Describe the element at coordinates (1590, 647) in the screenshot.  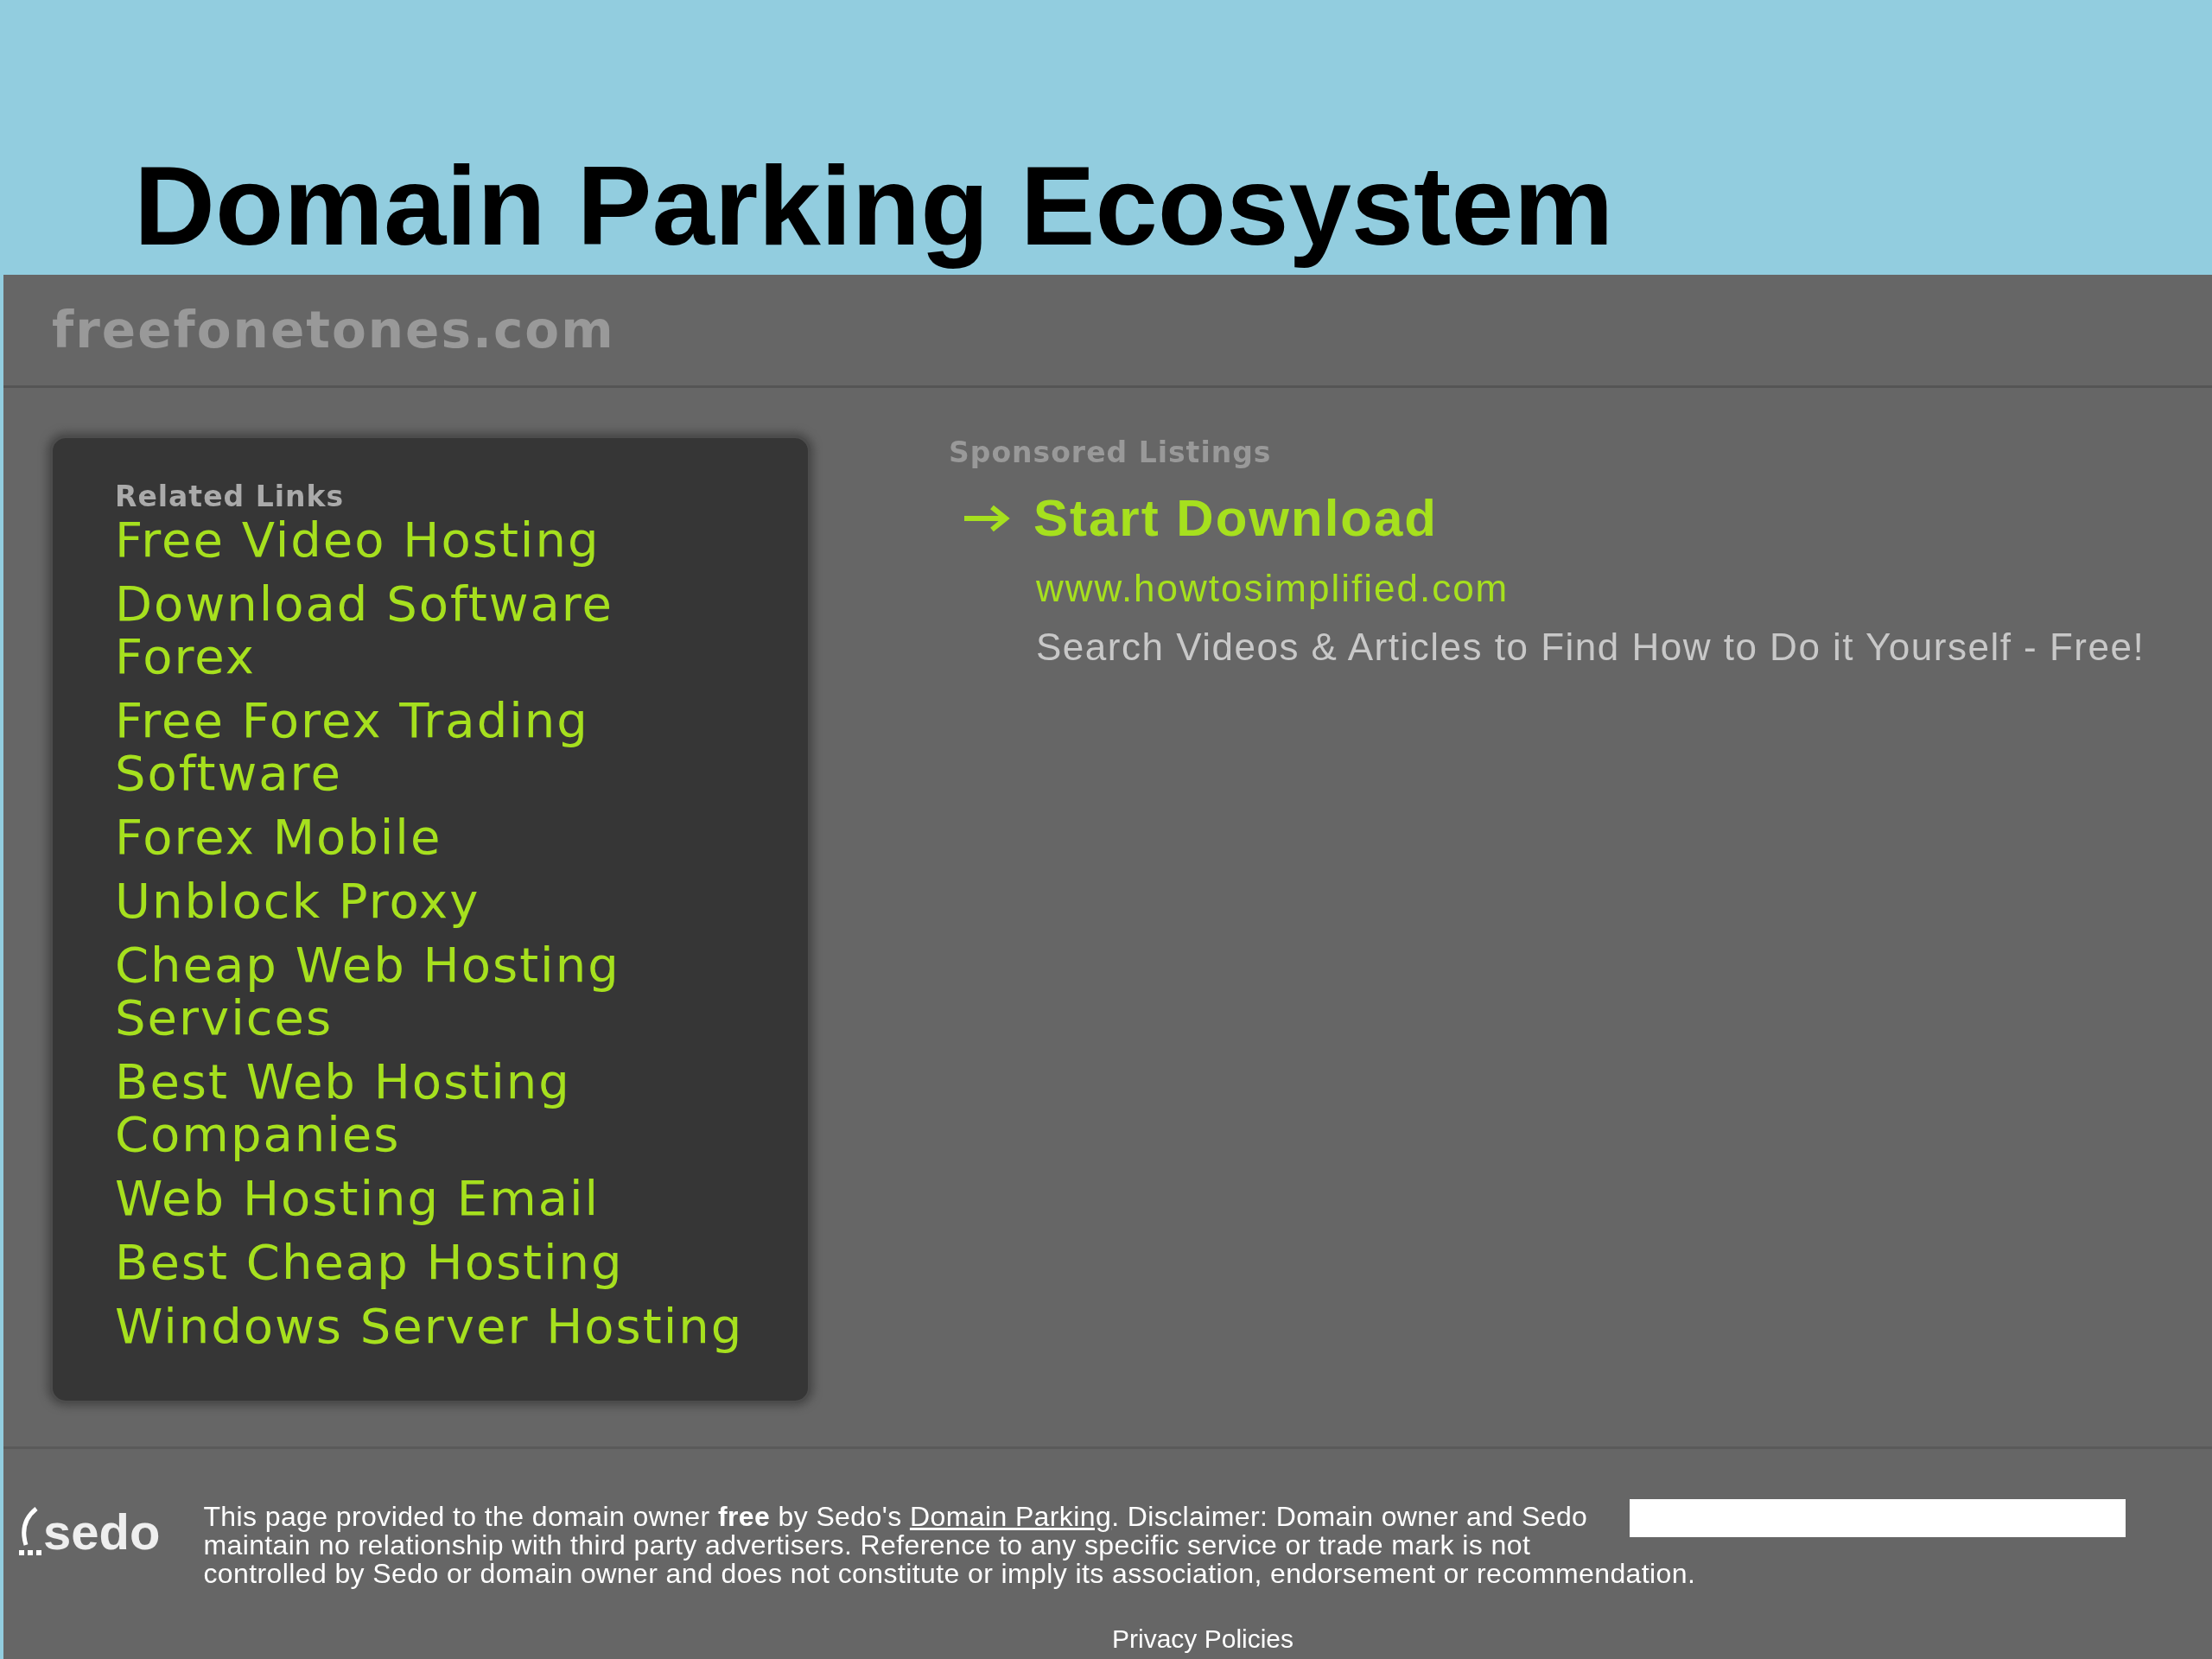
I see `listing-description: Search Videos & Articles to Find How to Do it Yourself - Free!` at that location.